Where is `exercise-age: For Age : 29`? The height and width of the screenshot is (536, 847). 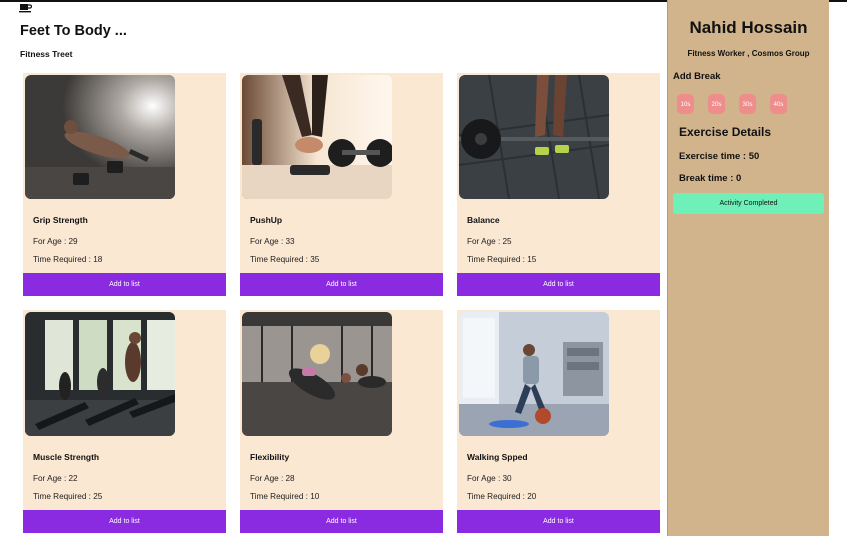
exercise-age: For Age : 29 is located at coordinates (55, 241).